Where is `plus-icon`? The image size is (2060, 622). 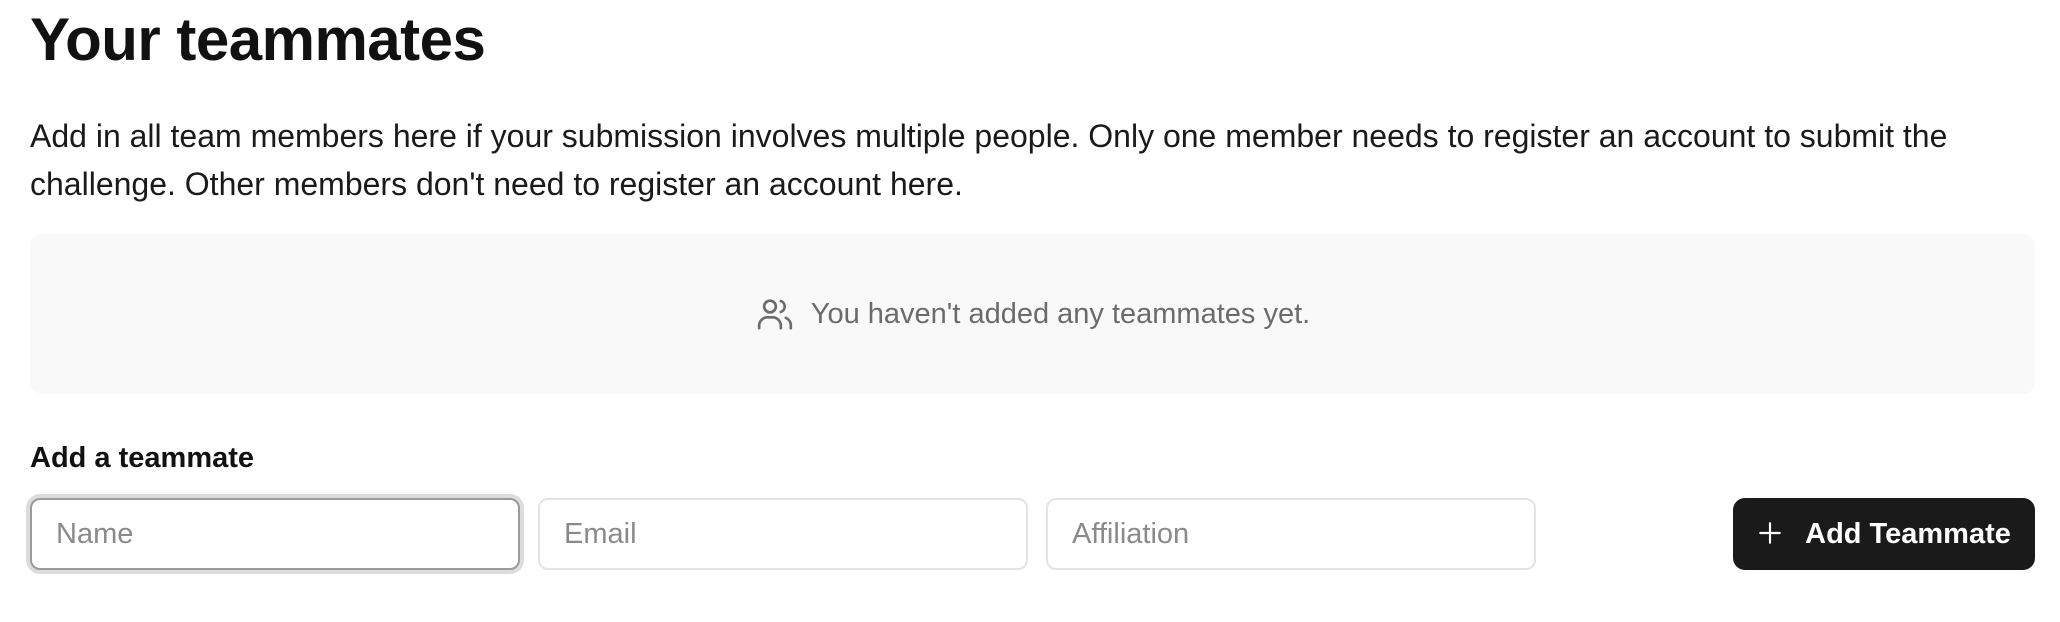 plus-icon is located at coordinates (1770, 534).